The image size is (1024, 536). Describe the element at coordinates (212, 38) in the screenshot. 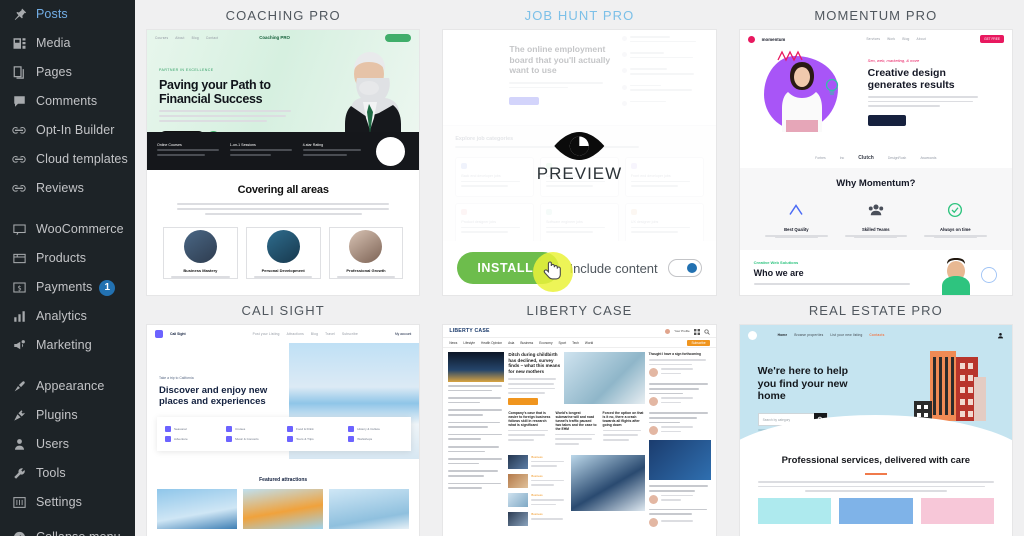

I see `nav-link: Contact` at that location.